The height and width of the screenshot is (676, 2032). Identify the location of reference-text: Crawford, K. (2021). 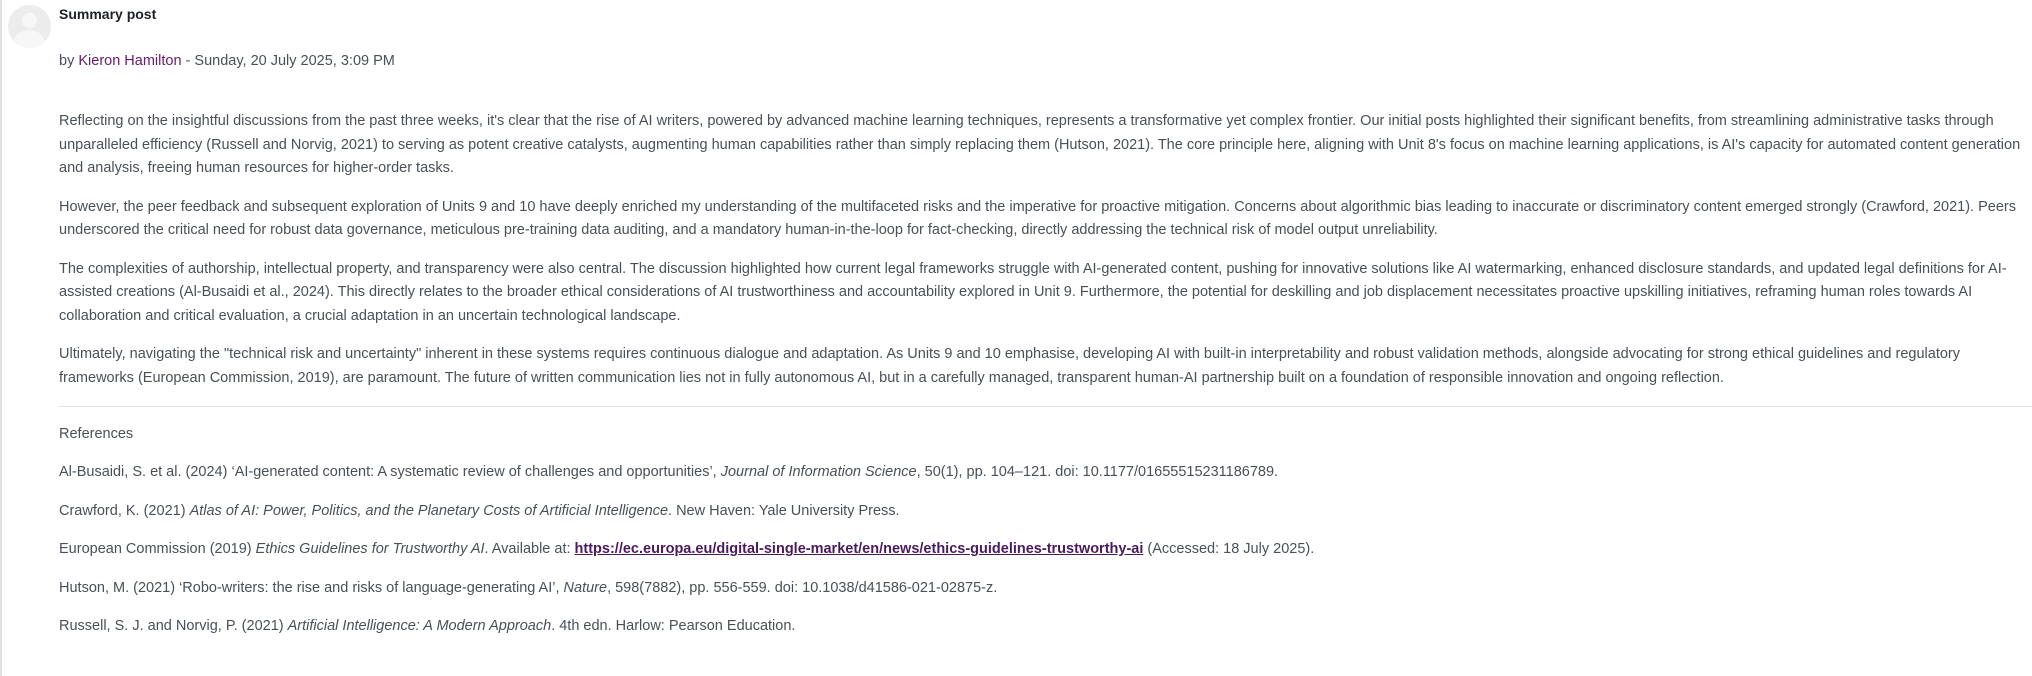
(124, 510).